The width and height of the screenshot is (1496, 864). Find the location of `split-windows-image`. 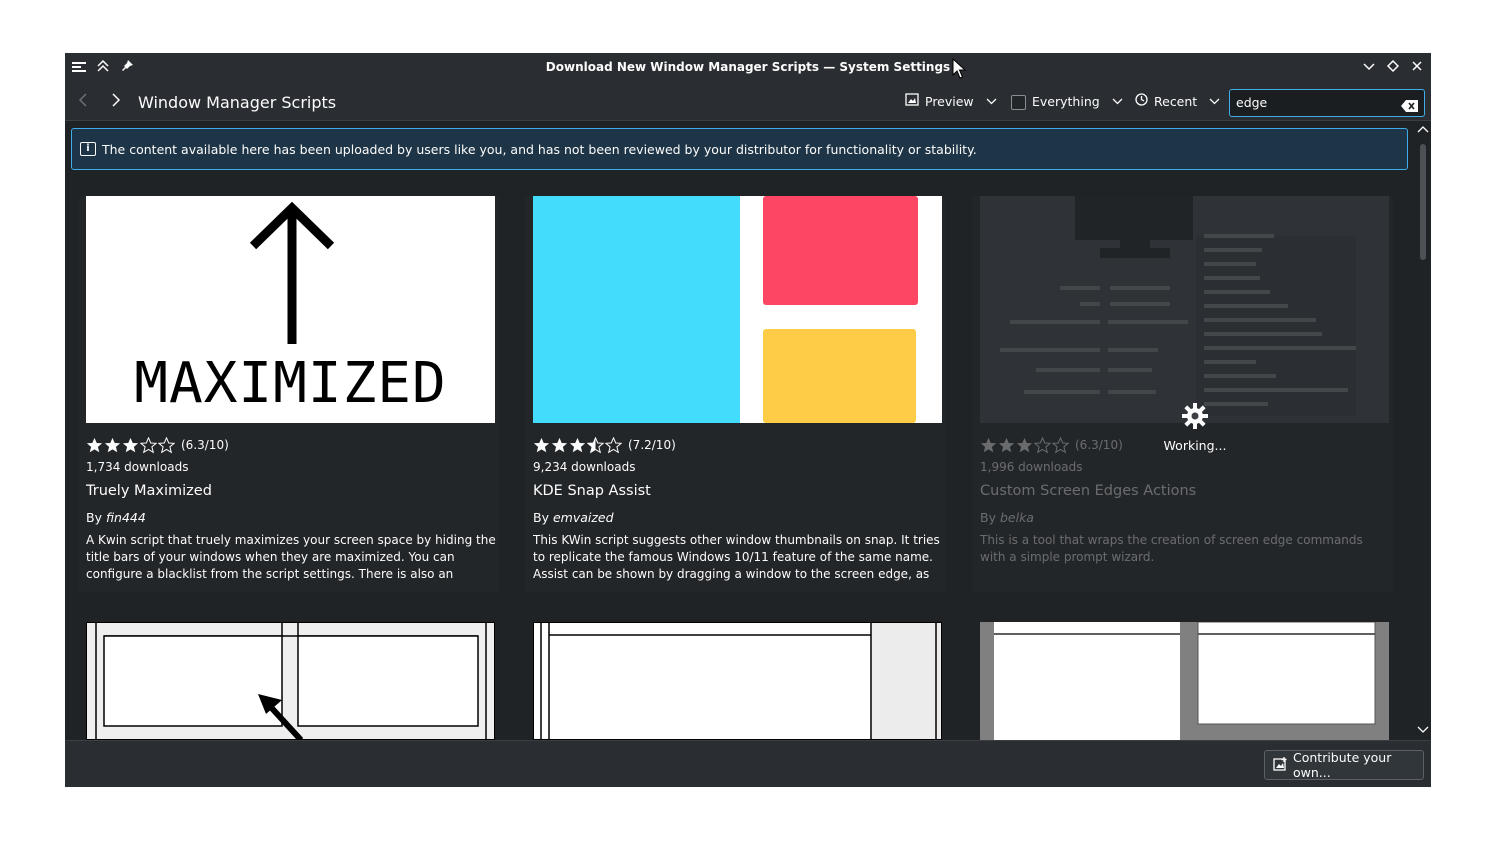

split-windows-image is located at coordinates (1184, 681).